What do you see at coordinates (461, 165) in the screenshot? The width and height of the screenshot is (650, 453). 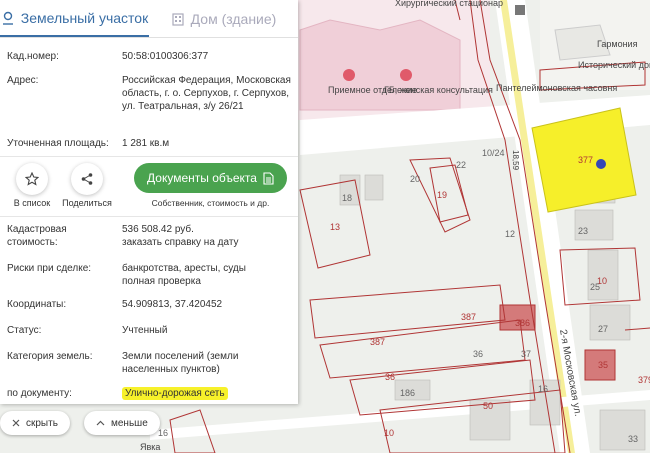 I see `building-number: 22` at bounding box center [461, 165].